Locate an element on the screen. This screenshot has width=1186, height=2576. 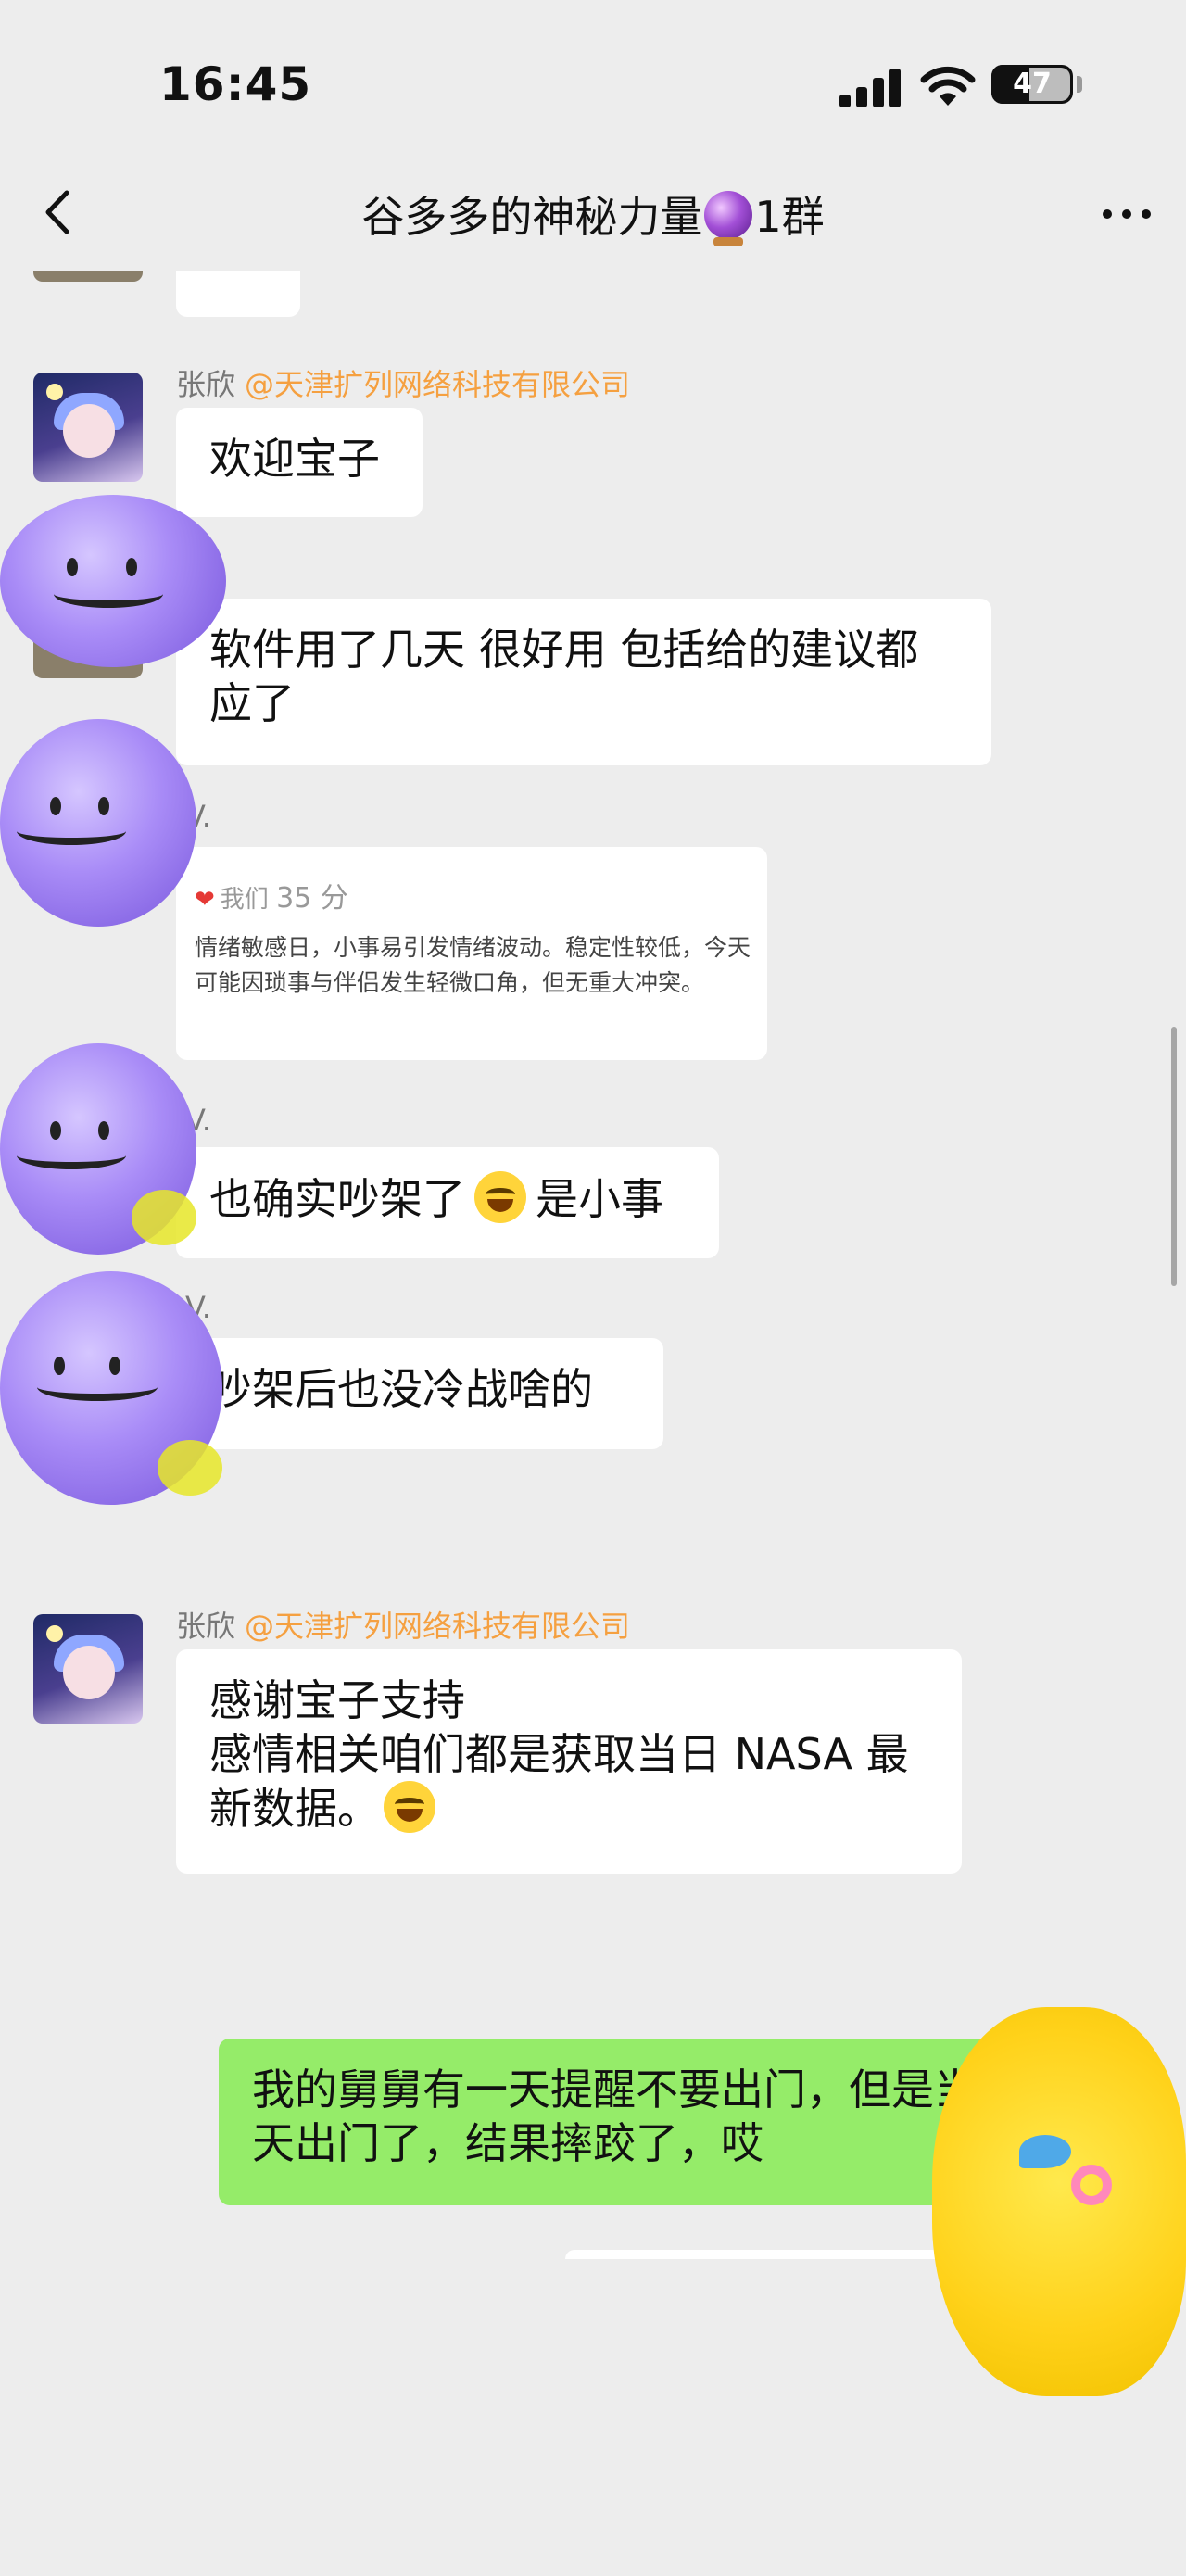
hugging-emoji-icon is located at coordinates (409, 1807).